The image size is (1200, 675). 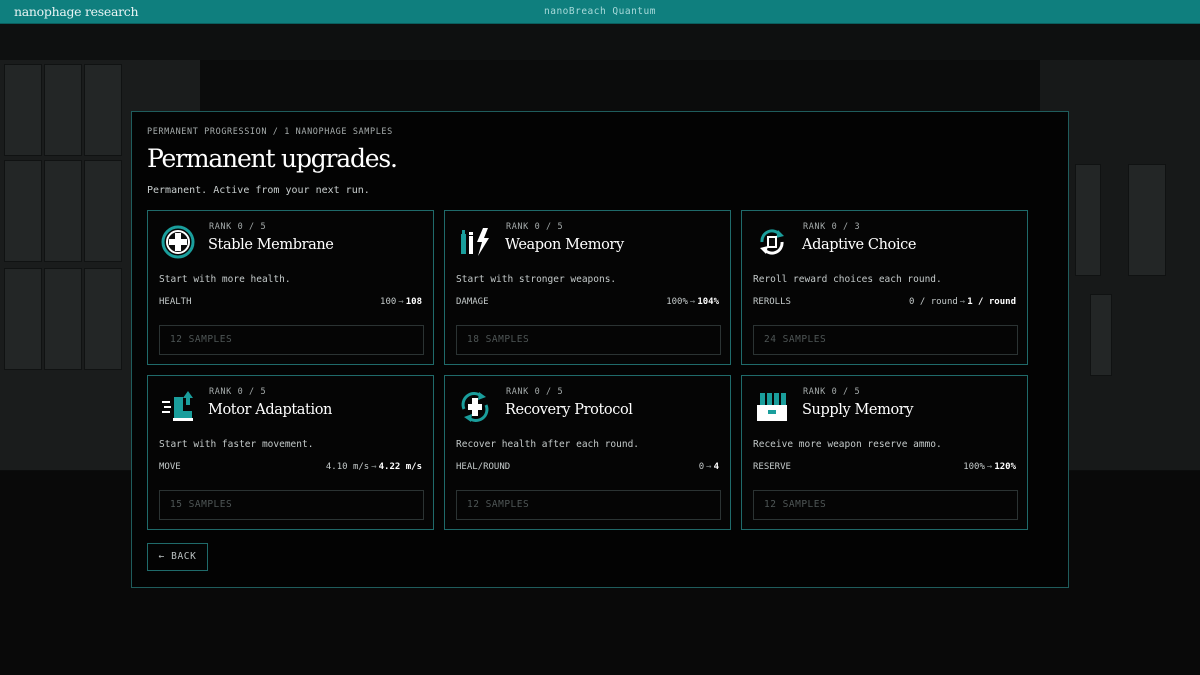 What do you see at coordinates (270, 410) in the screenshot?
I see `upgrade-name: Motor Adaptation` at bounding box center [270, 410].